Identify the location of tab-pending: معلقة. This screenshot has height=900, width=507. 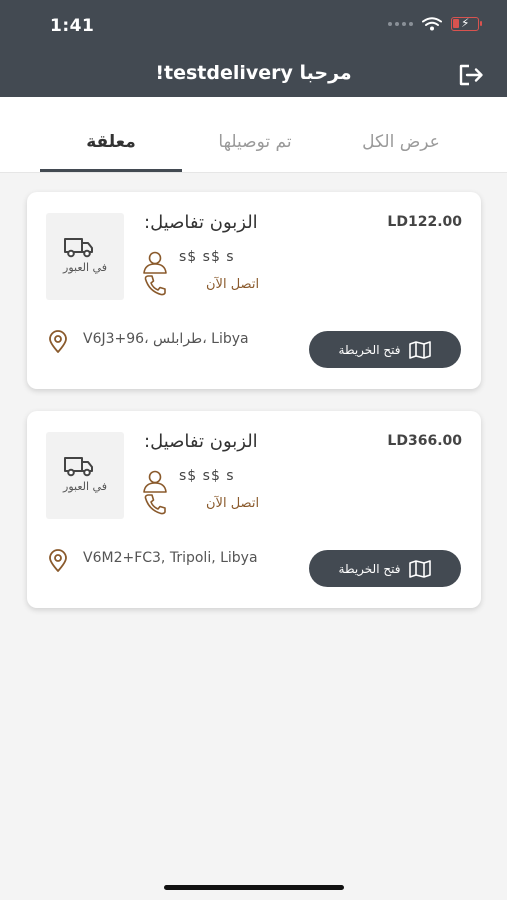
(111, 142).